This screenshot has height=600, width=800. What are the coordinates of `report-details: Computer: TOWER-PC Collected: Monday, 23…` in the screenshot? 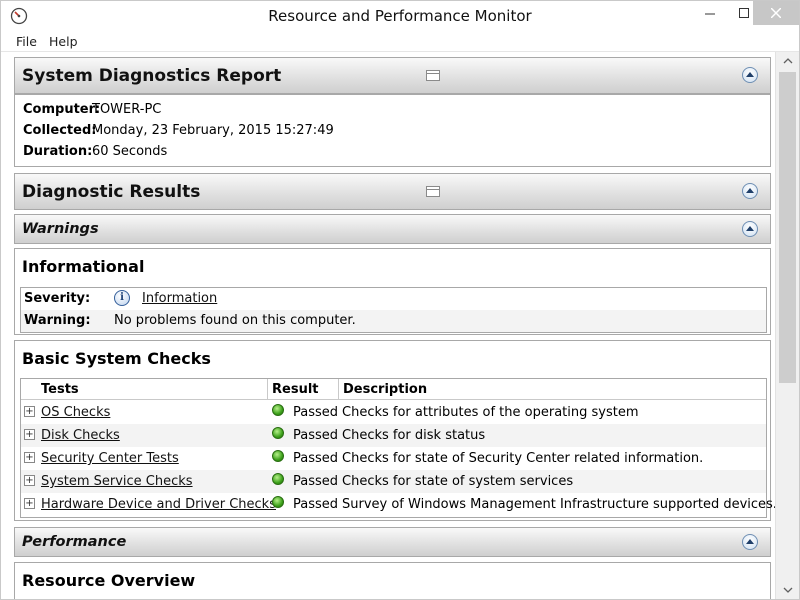 It's located at (392, 130).